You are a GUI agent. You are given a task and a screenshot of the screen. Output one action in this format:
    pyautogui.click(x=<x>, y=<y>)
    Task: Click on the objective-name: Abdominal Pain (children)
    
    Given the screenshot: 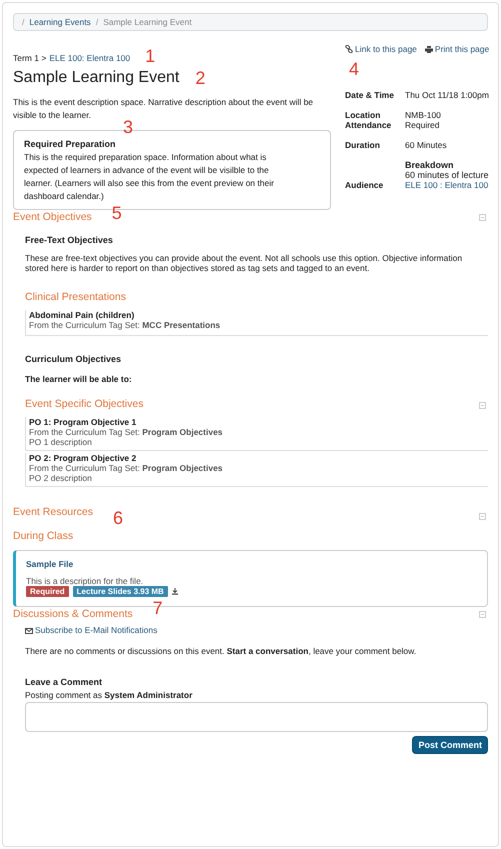 What is the action you would take?
    pyautogui.click(x=82, y=315)
    